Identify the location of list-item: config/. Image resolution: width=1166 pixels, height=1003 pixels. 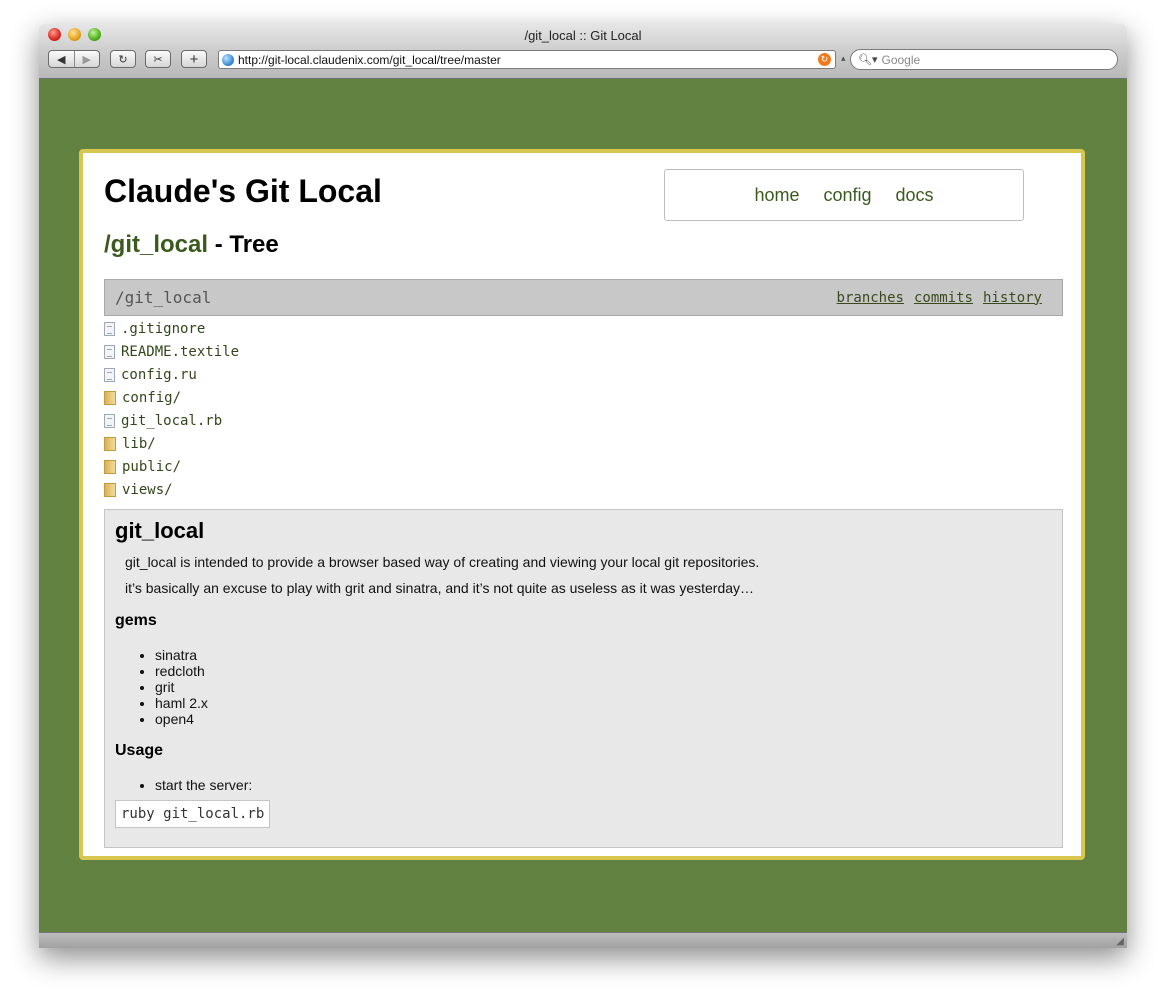
(171, 397).